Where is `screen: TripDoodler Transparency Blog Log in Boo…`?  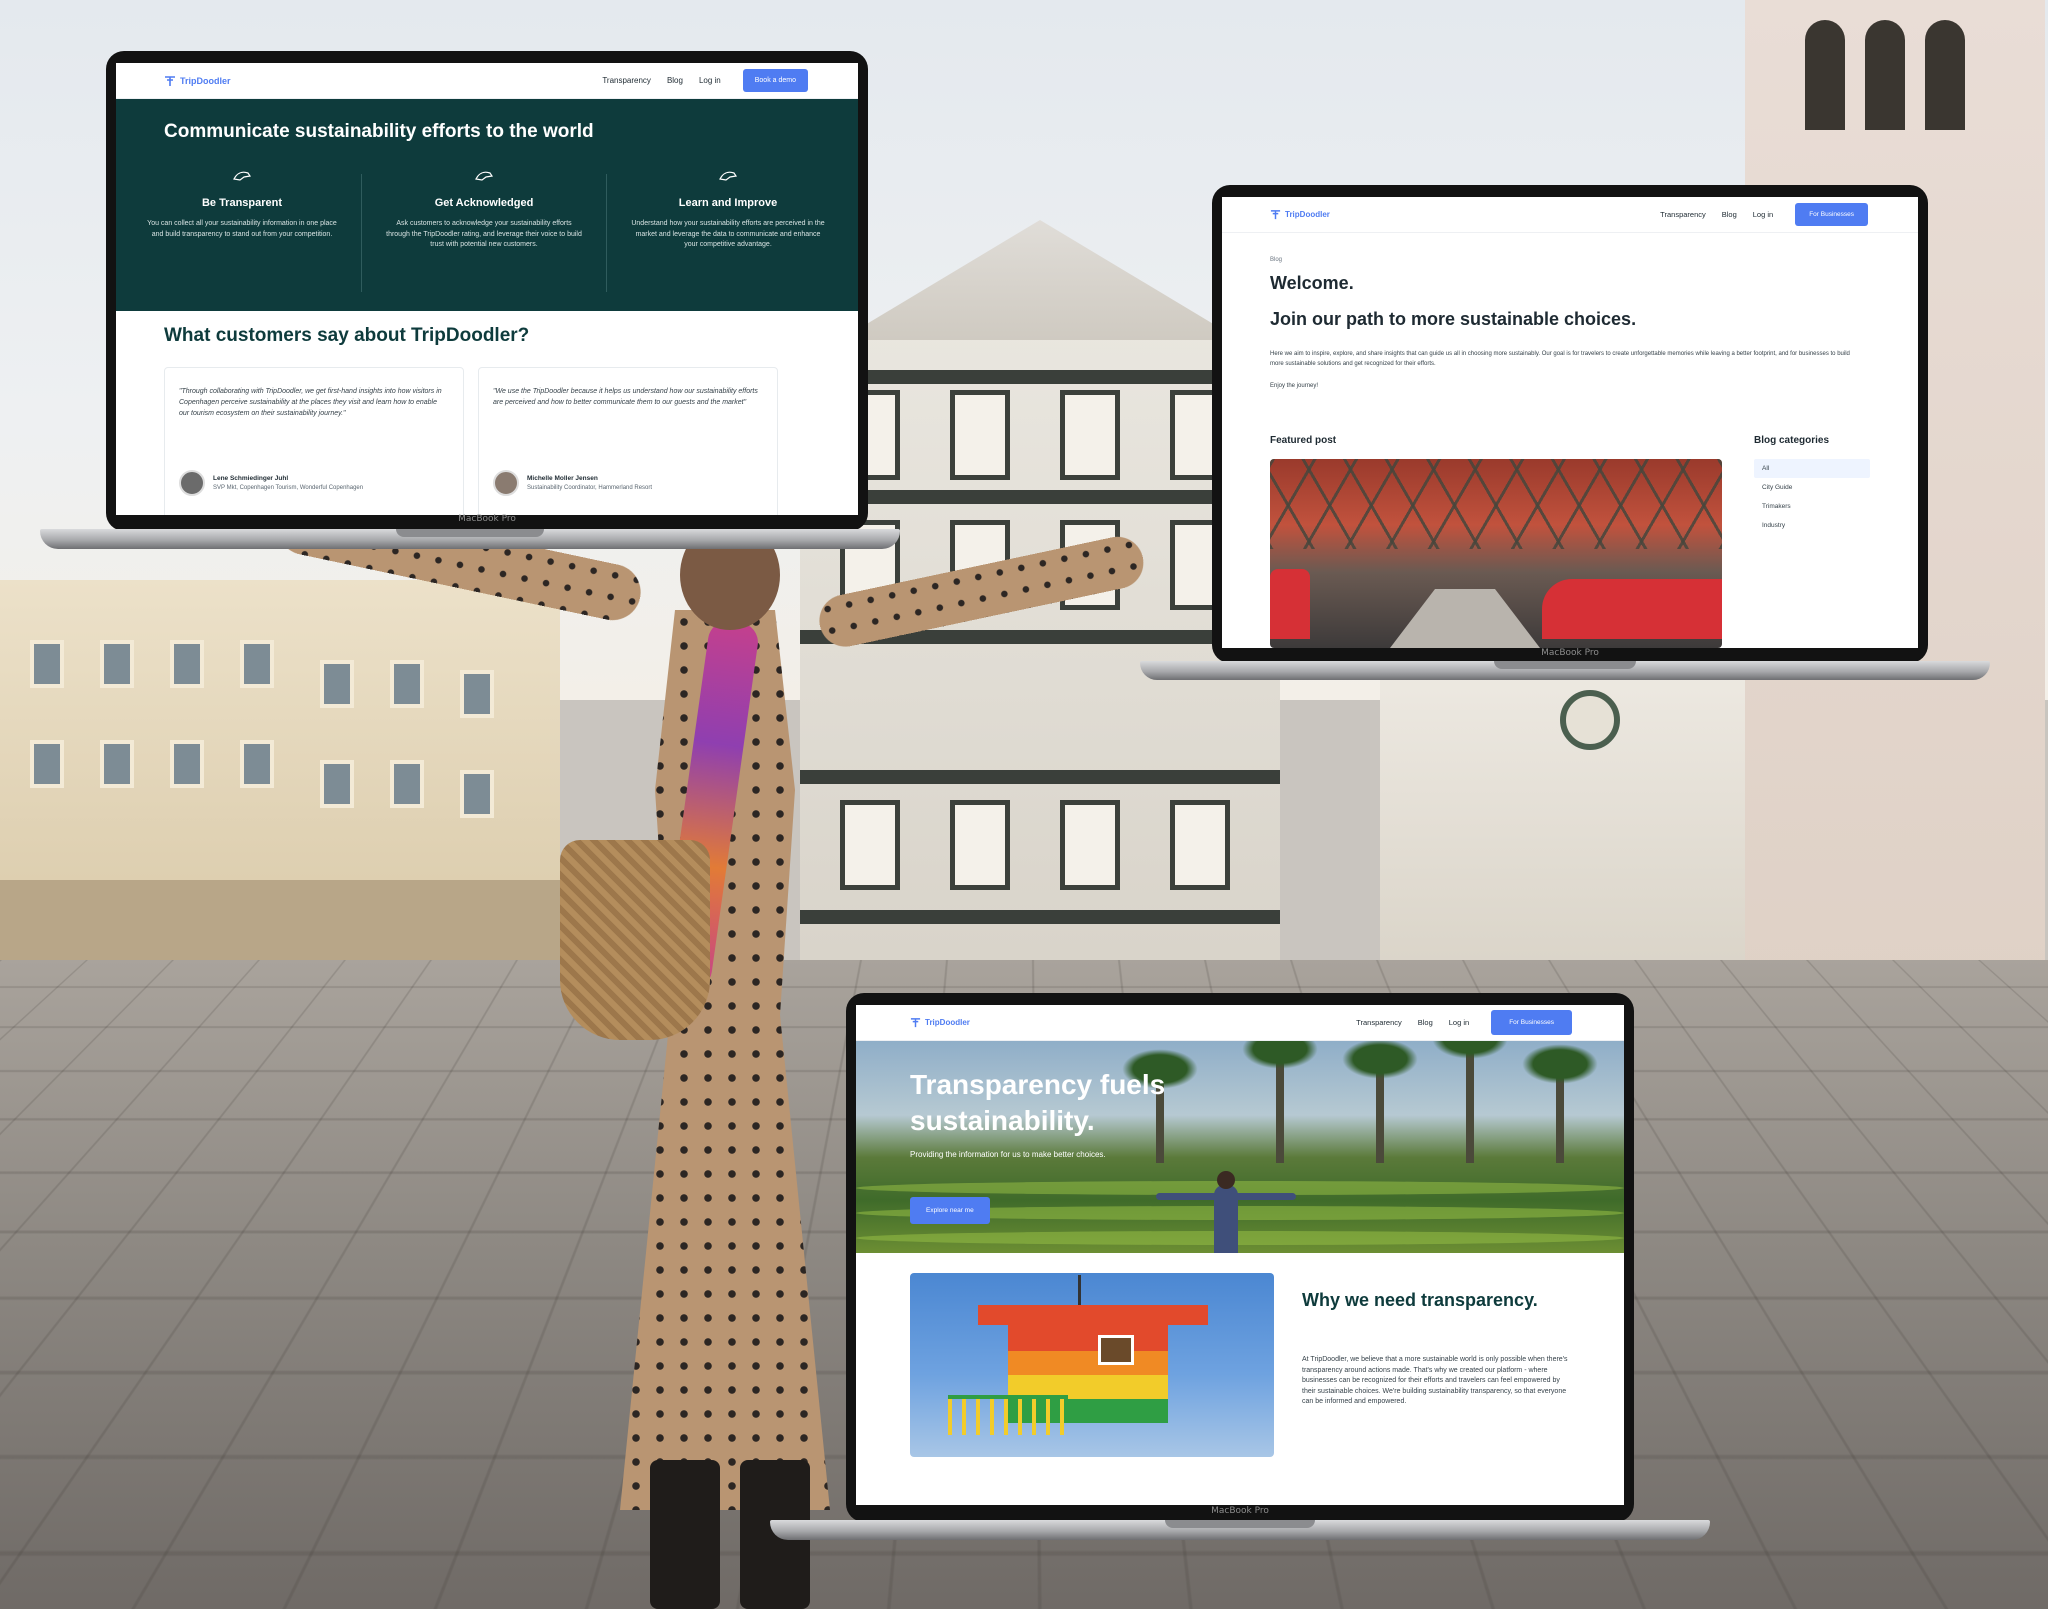
screen: TripDoodler Transparency Blog Log in Boo… is located at coordinates (487, 289).